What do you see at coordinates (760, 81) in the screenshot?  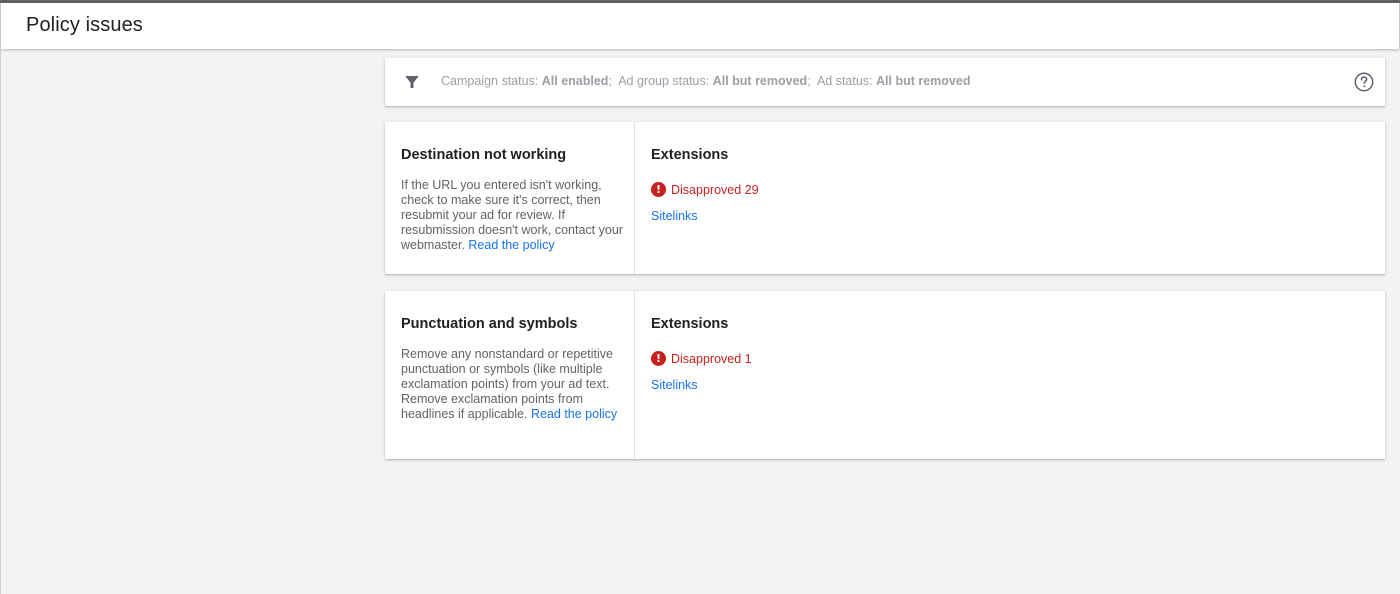 I see `filter-value-ad-group: All but removed` at bounding box center [760, 81].